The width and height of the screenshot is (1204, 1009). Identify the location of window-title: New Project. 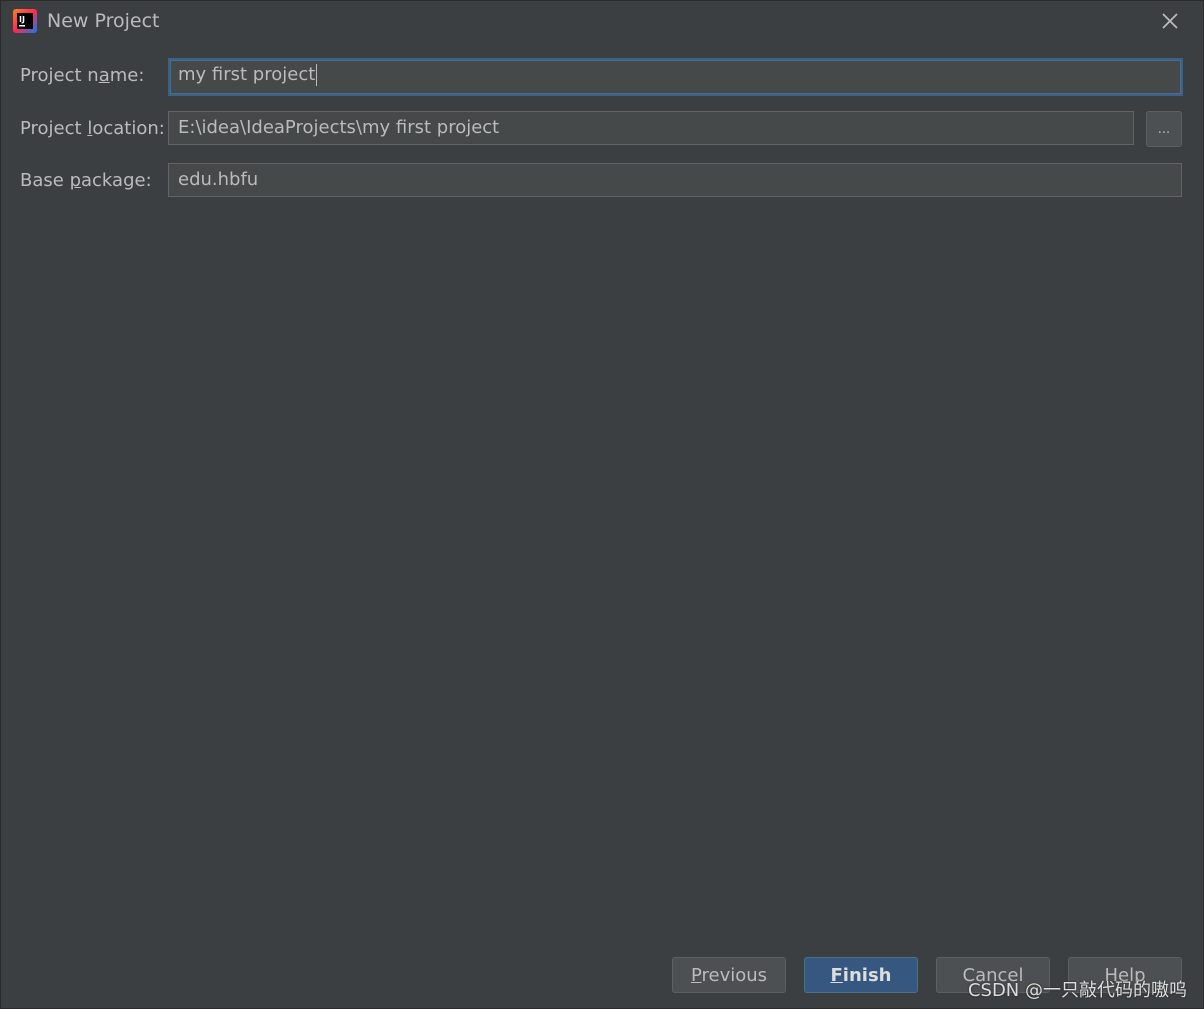
(103, 21).